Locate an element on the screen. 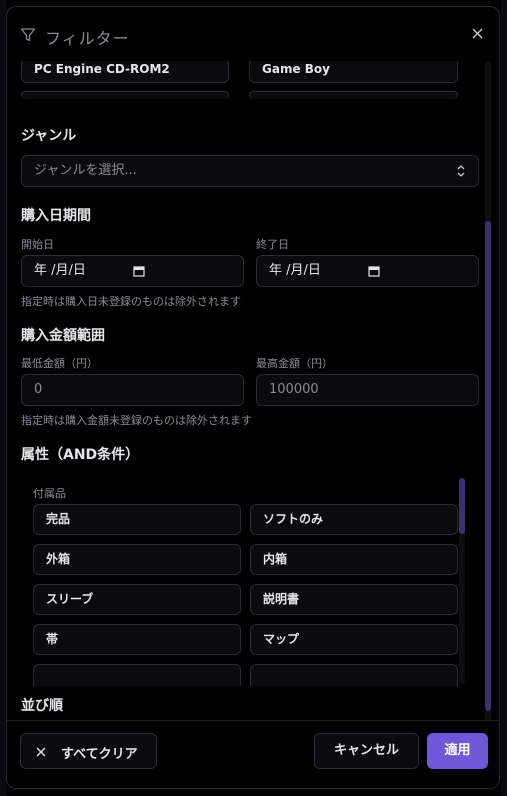 The height and width of the screenshot is (796, 507). purchase-date-title: 購入日期間 is located at coordinates (56, 216).